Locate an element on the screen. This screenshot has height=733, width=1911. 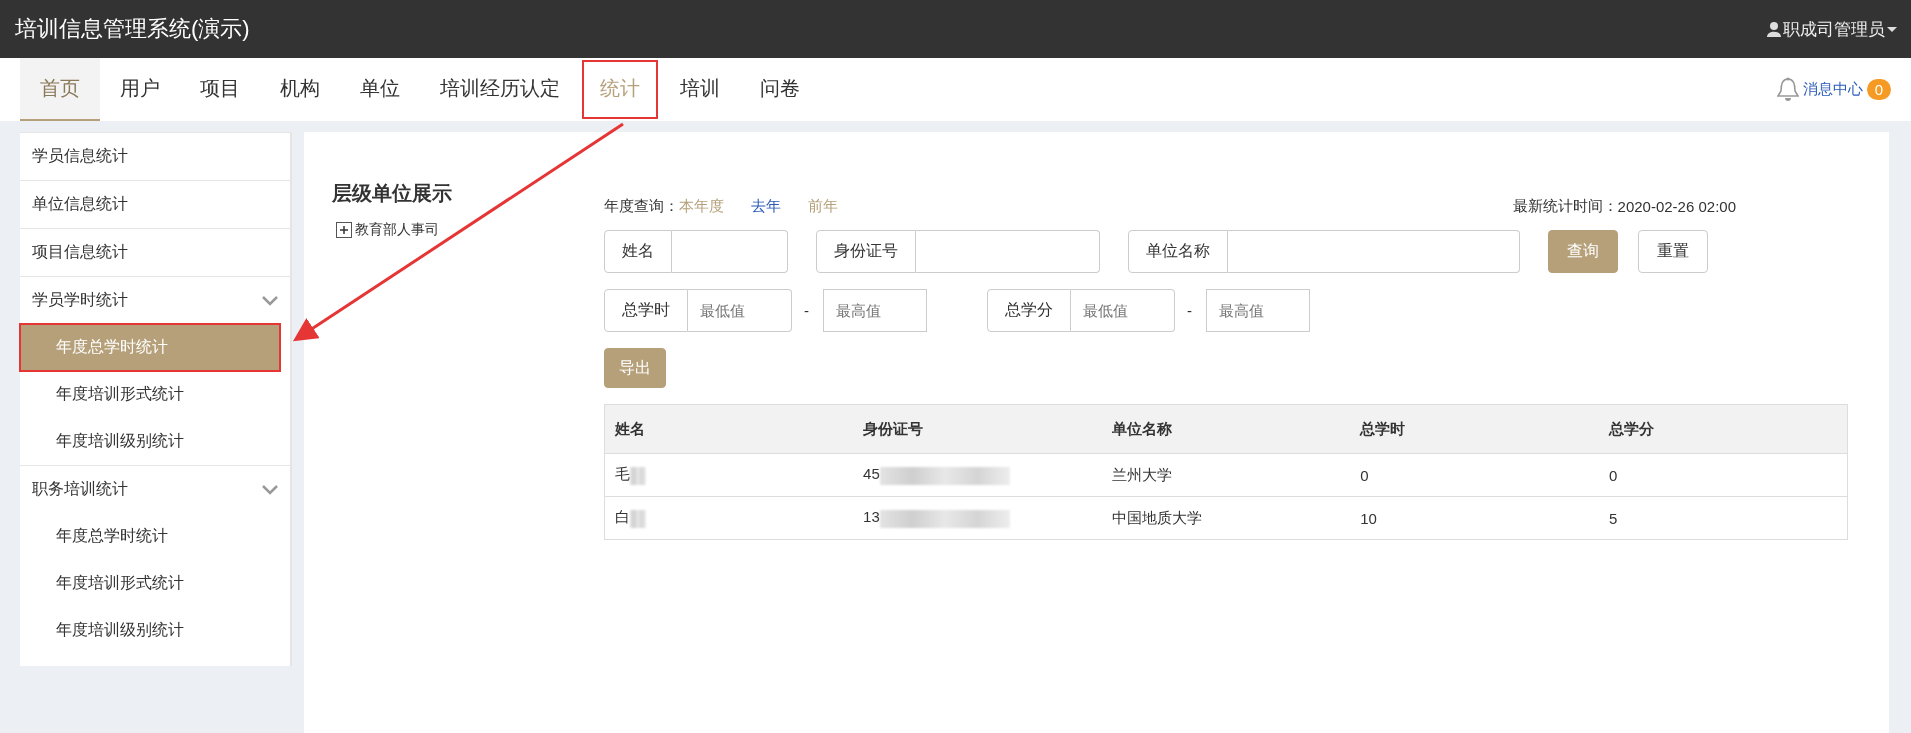
column-header: 身份证号 is located at coordinates (977, 429).